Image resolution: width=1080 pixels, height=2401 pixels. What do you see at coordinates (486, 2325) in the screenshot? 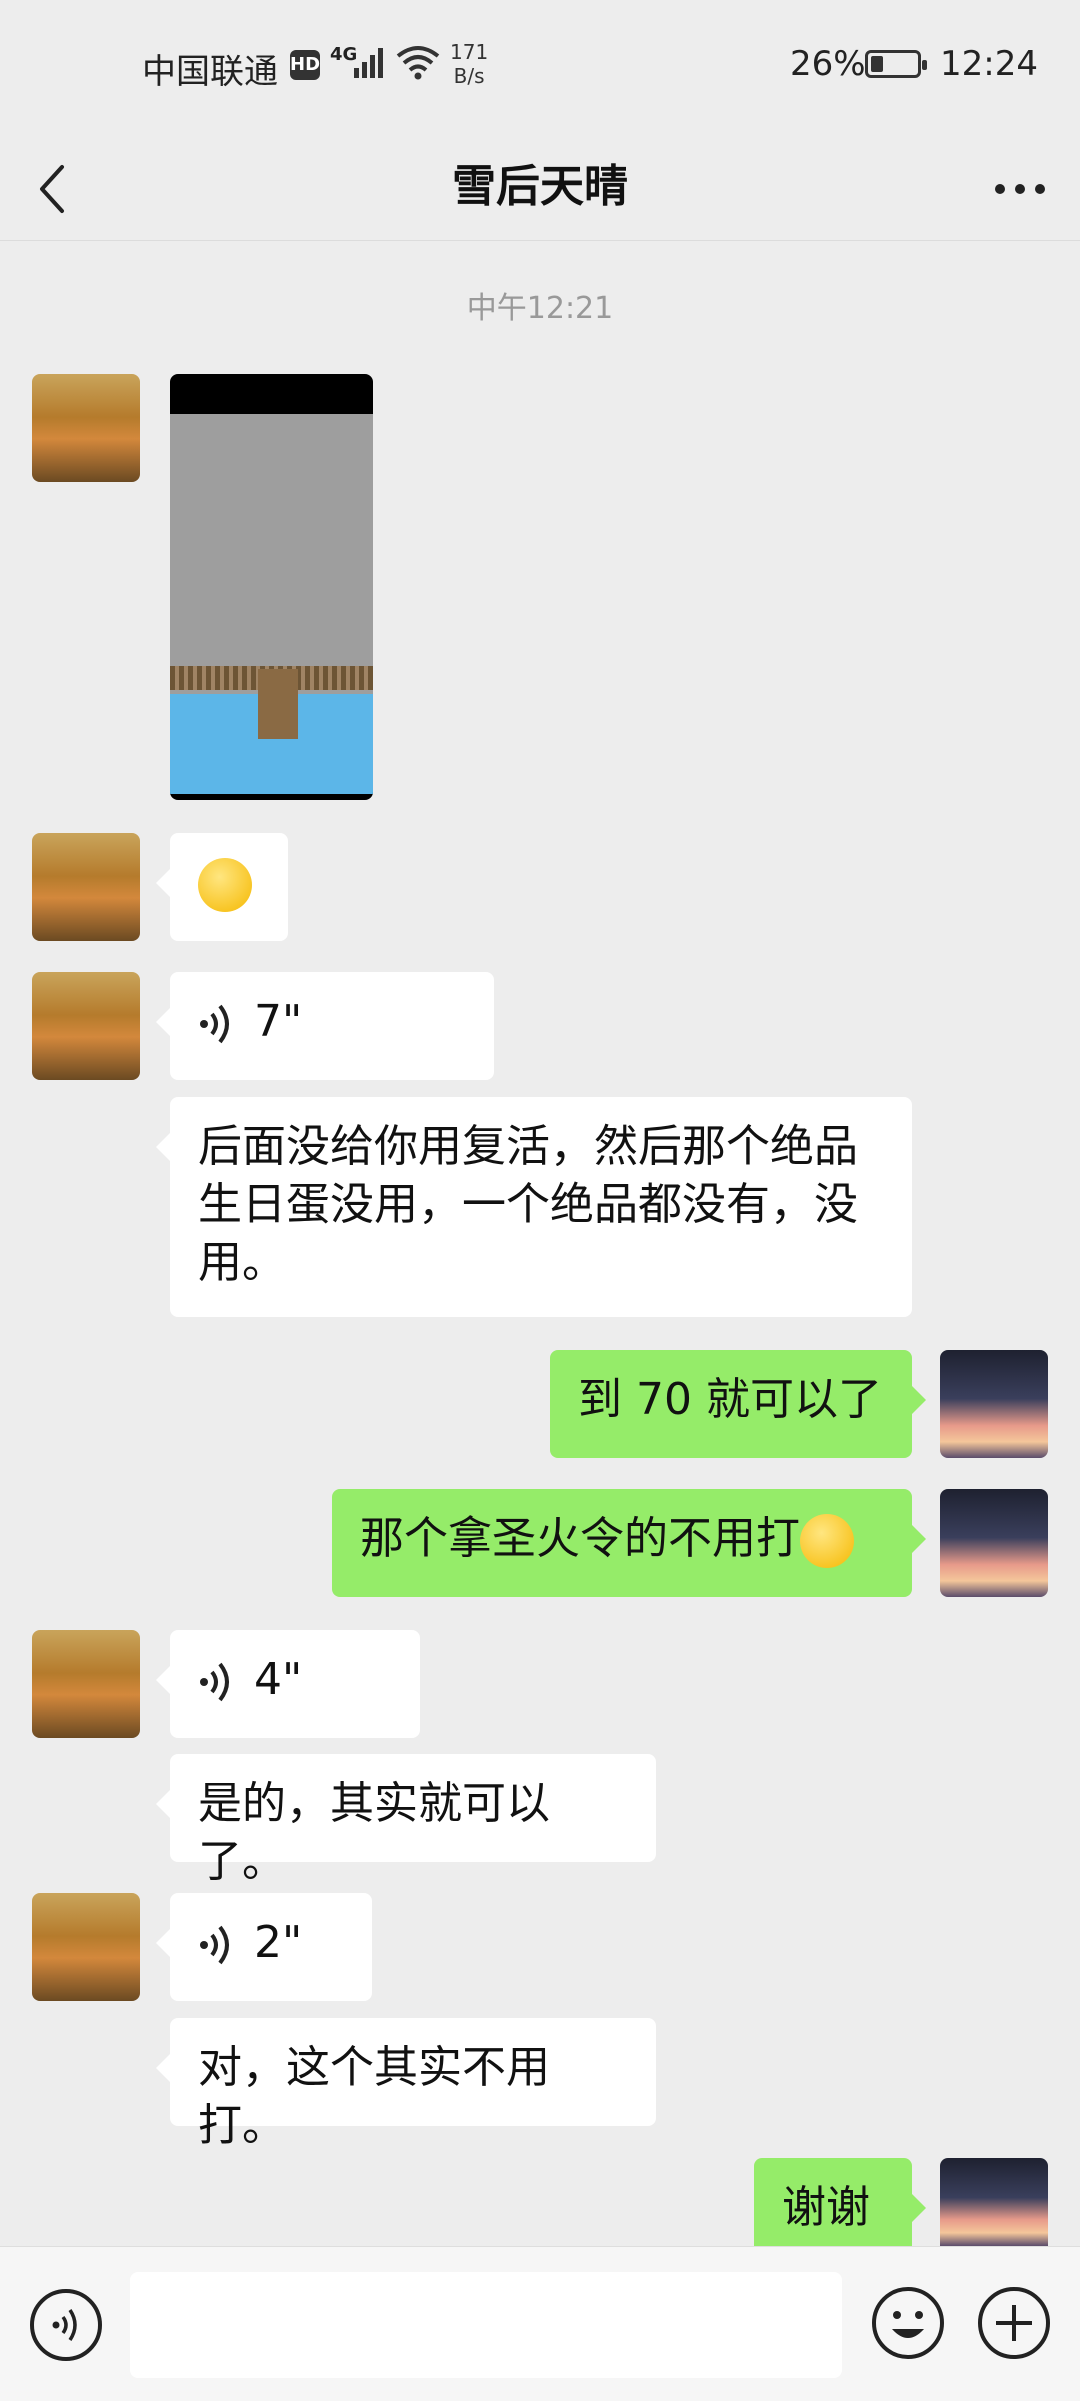
I see `message-input` at bounding box center [486, 2325].